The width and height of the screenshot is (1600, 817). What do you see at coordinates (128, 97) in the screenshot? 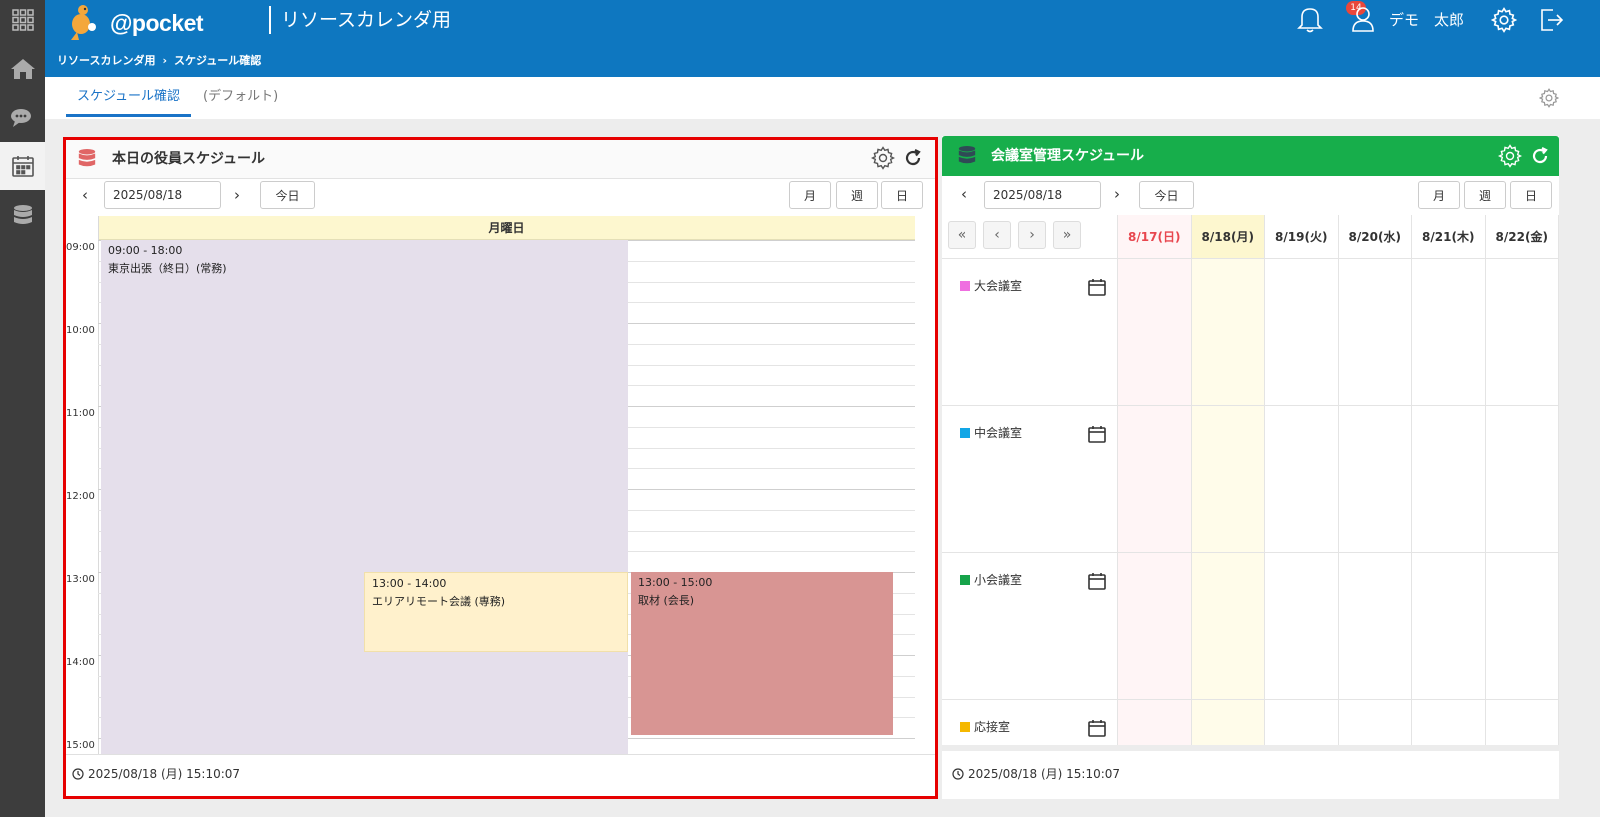
I see `tab-schedule-check: スケジュール確認` at bounding box center [128, 97].